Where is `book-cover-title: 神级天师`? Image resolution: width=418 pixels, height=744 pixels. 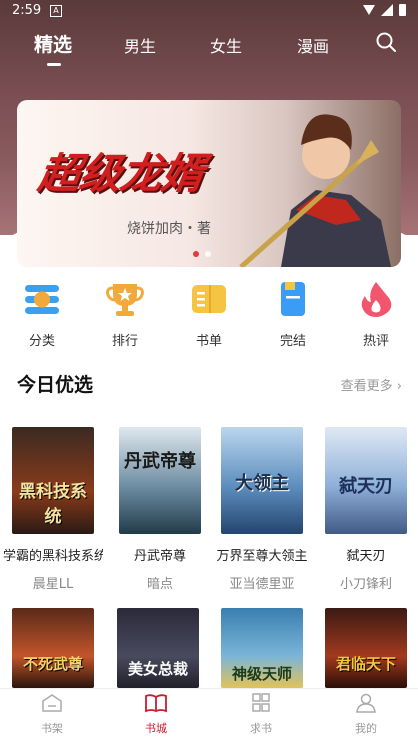
book-cover-title: 神级天师 is located at coordinates (261, 674).